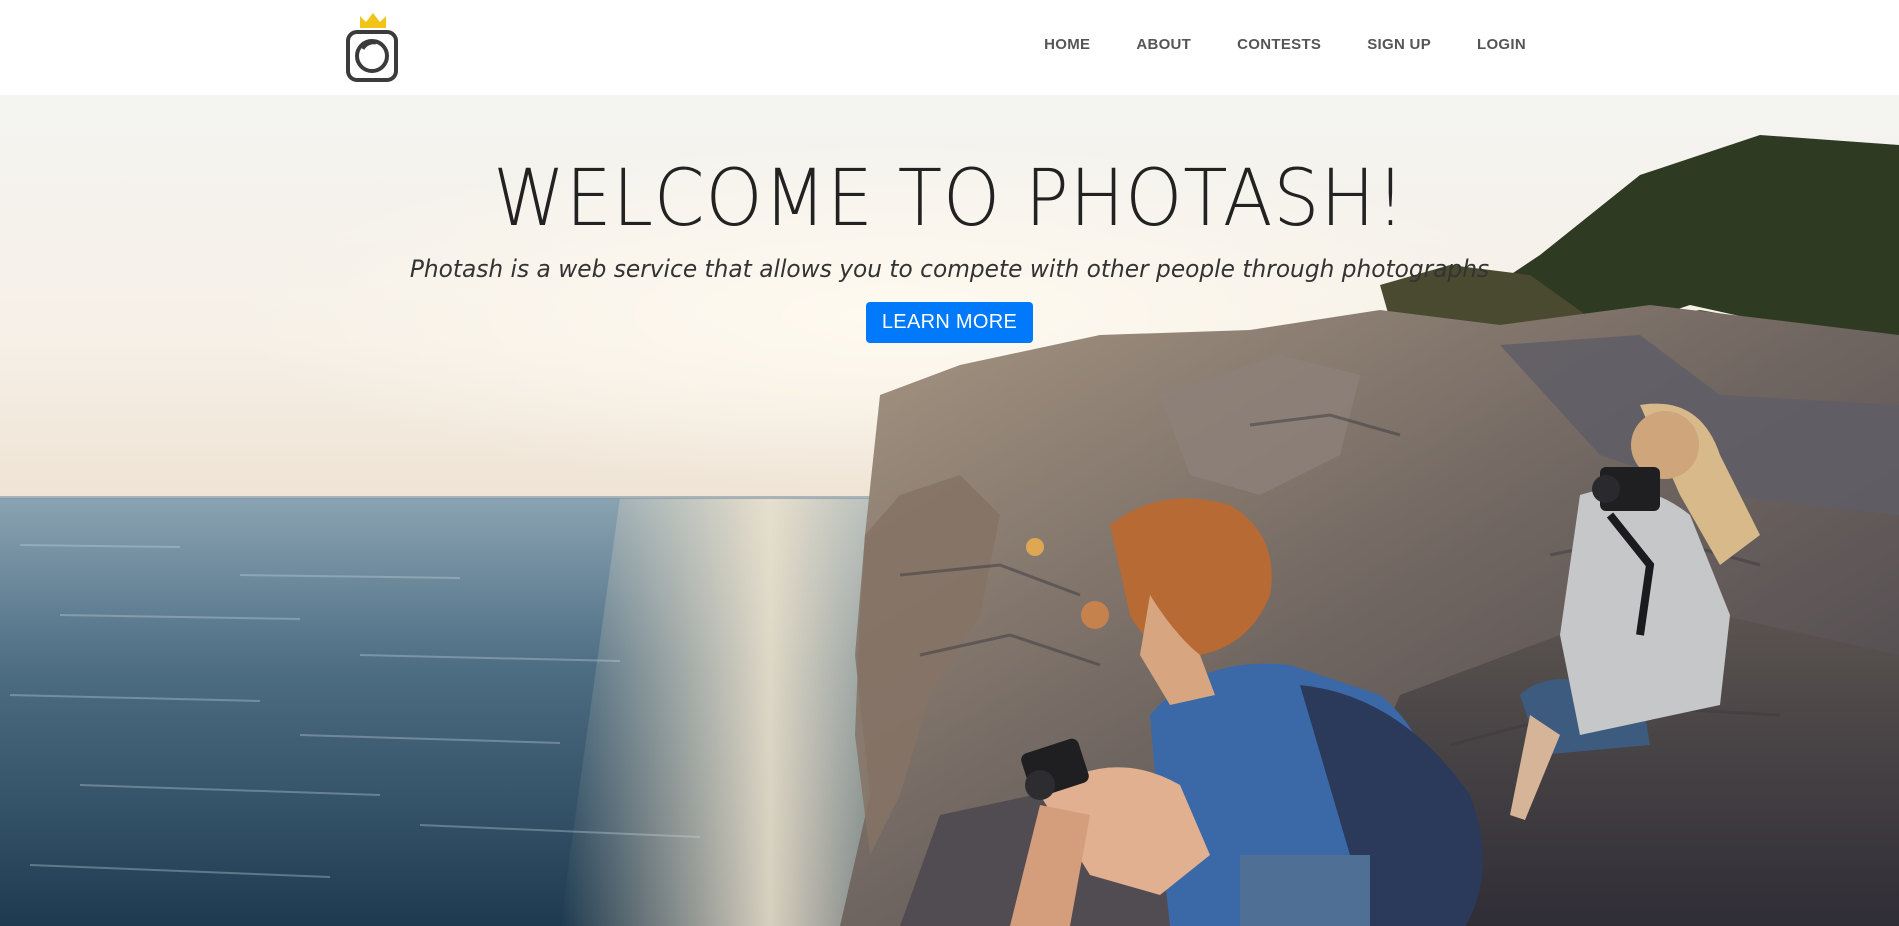 Image resolution: width=1899 pixels, height=926 pixels. I want to click on nav-link-home: HOME, so click(1067, 44).